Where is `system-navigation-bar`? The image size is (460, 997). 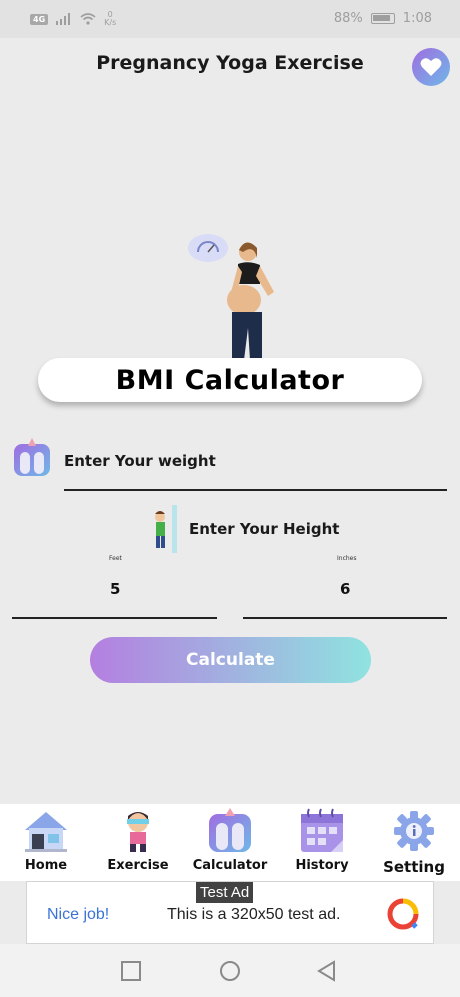
system-navigation-bar is located at coordinates (230, 970).